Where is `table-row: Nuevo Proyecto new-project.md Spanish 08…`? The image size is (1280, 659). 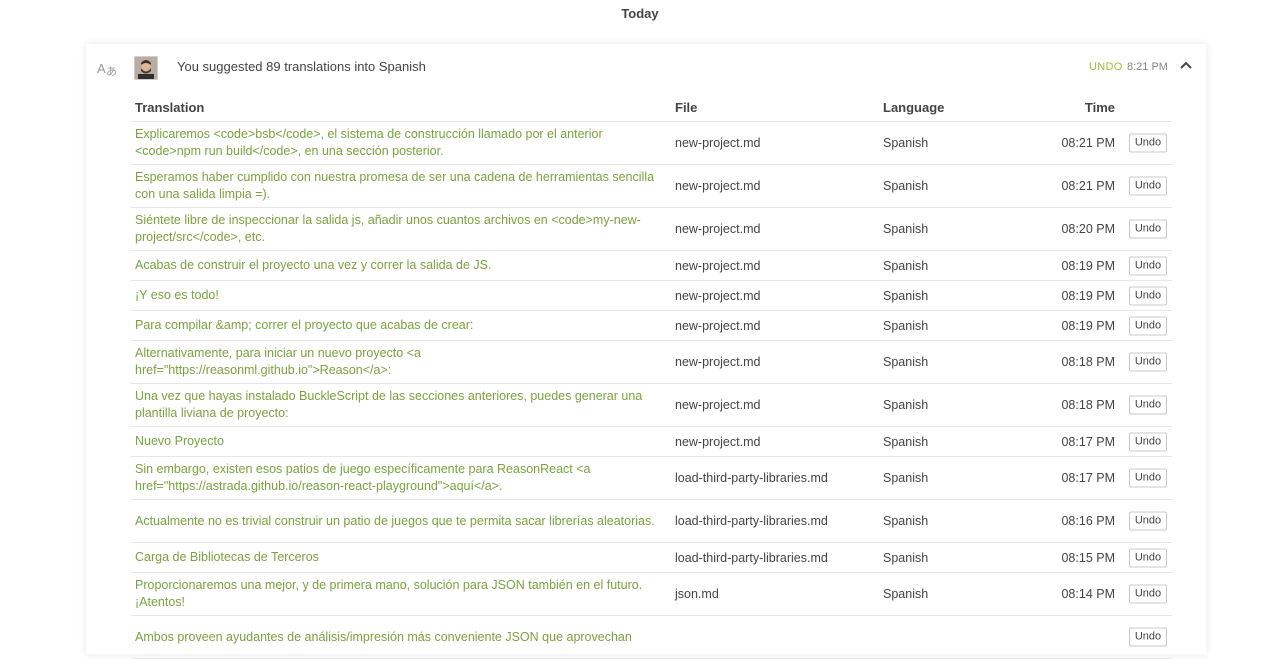 table-row: Nuevo Proyecto new-project.md Spanish 08… is located at coordinates (651, 442).